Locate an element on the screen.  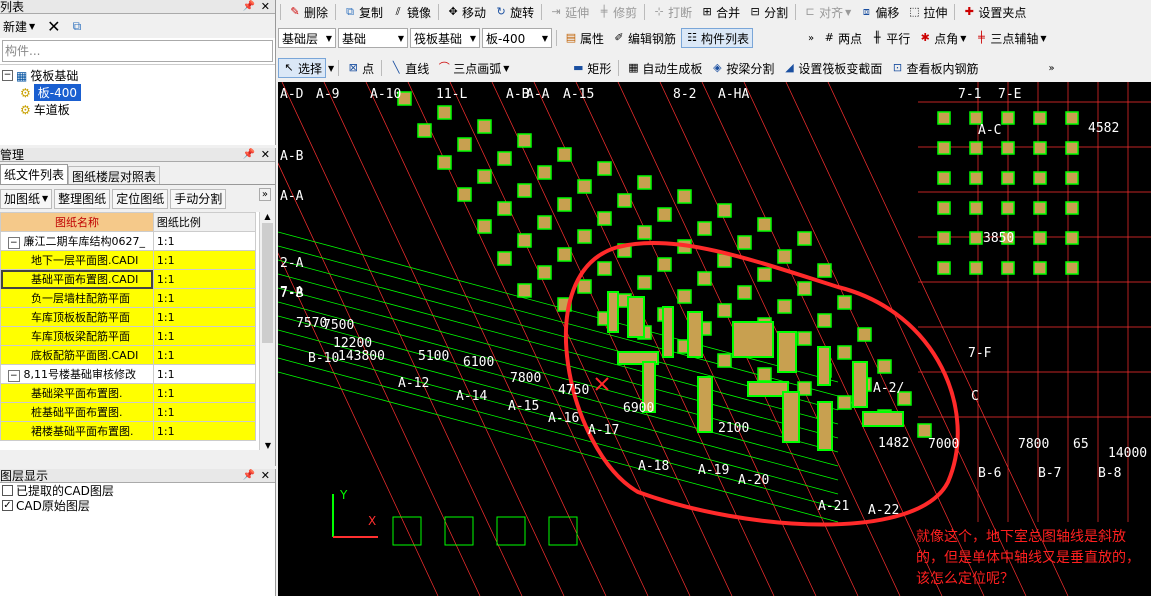
new-button: 新建 ▼ is located at coordinates (19, 26).